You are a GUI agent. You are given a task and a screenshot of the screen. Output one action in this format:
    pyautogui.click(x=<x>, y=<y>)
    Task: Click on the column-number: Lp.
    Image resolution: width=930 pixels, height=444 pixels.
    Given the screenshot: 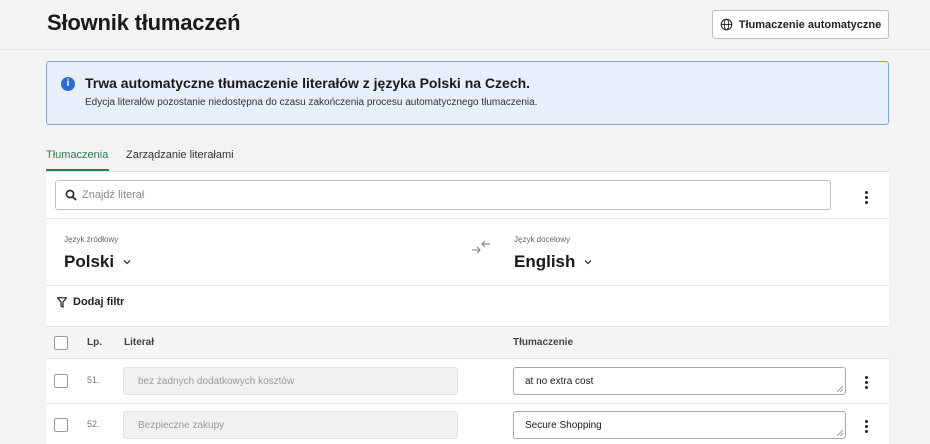 What is the action you would take?
    pyautogui.click(x=94, y=342)
    